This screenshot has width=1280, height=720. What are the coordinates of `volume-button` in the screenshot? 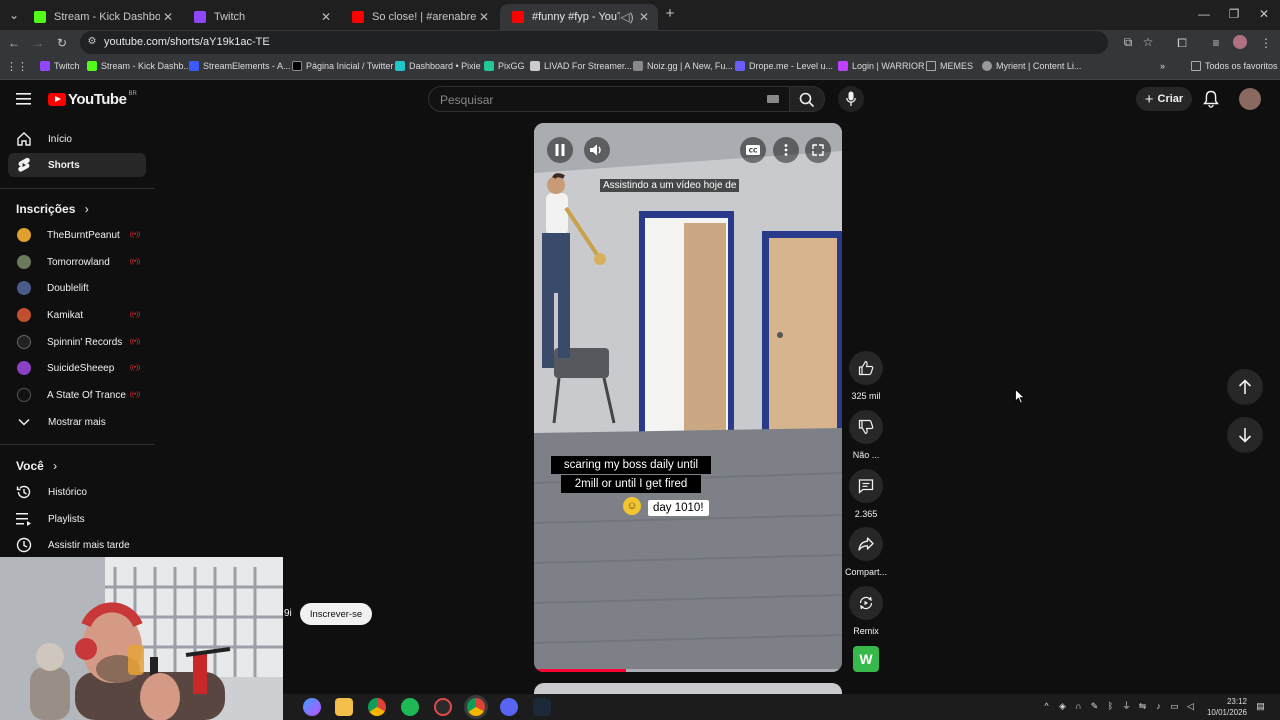 It's located at (597, 150).